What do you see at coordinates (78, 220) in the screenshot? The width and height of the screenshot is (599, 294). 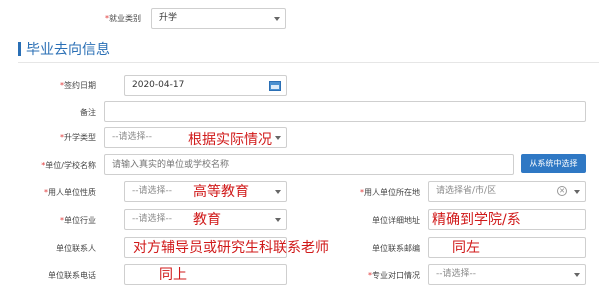 I see `industry-label: *单位行业` at bounding box center [78, 220].